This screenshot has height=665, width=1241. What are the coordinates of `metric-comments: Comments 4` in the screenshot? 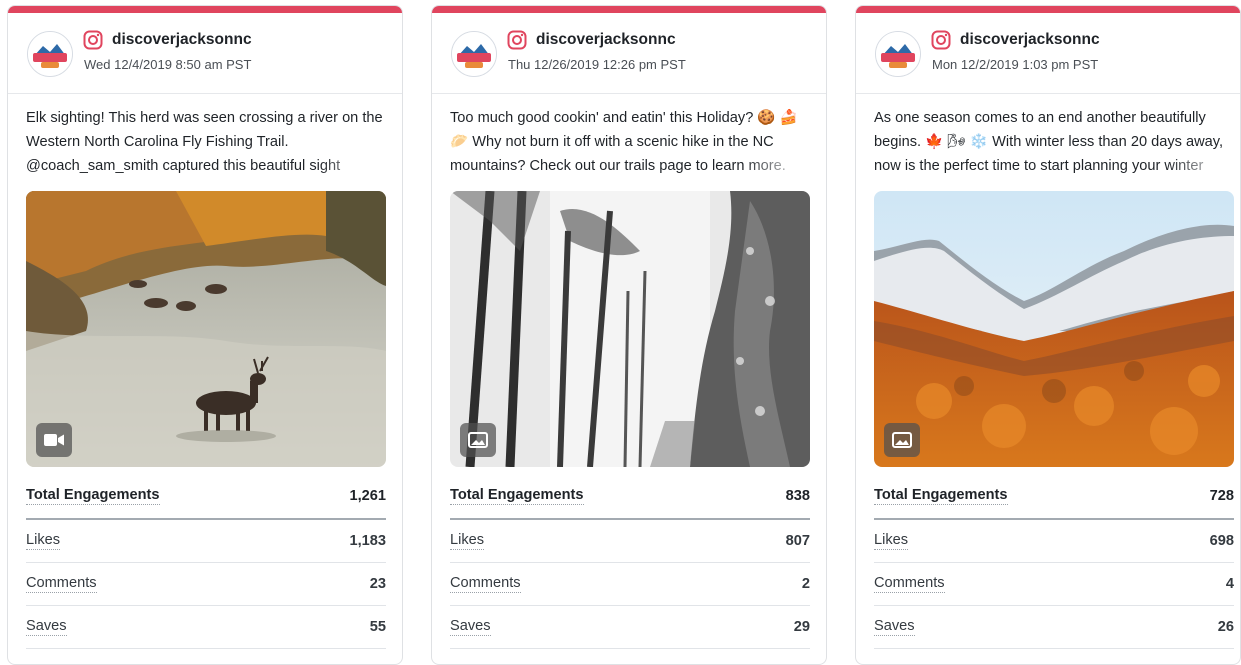 It's located at (1054, 584).